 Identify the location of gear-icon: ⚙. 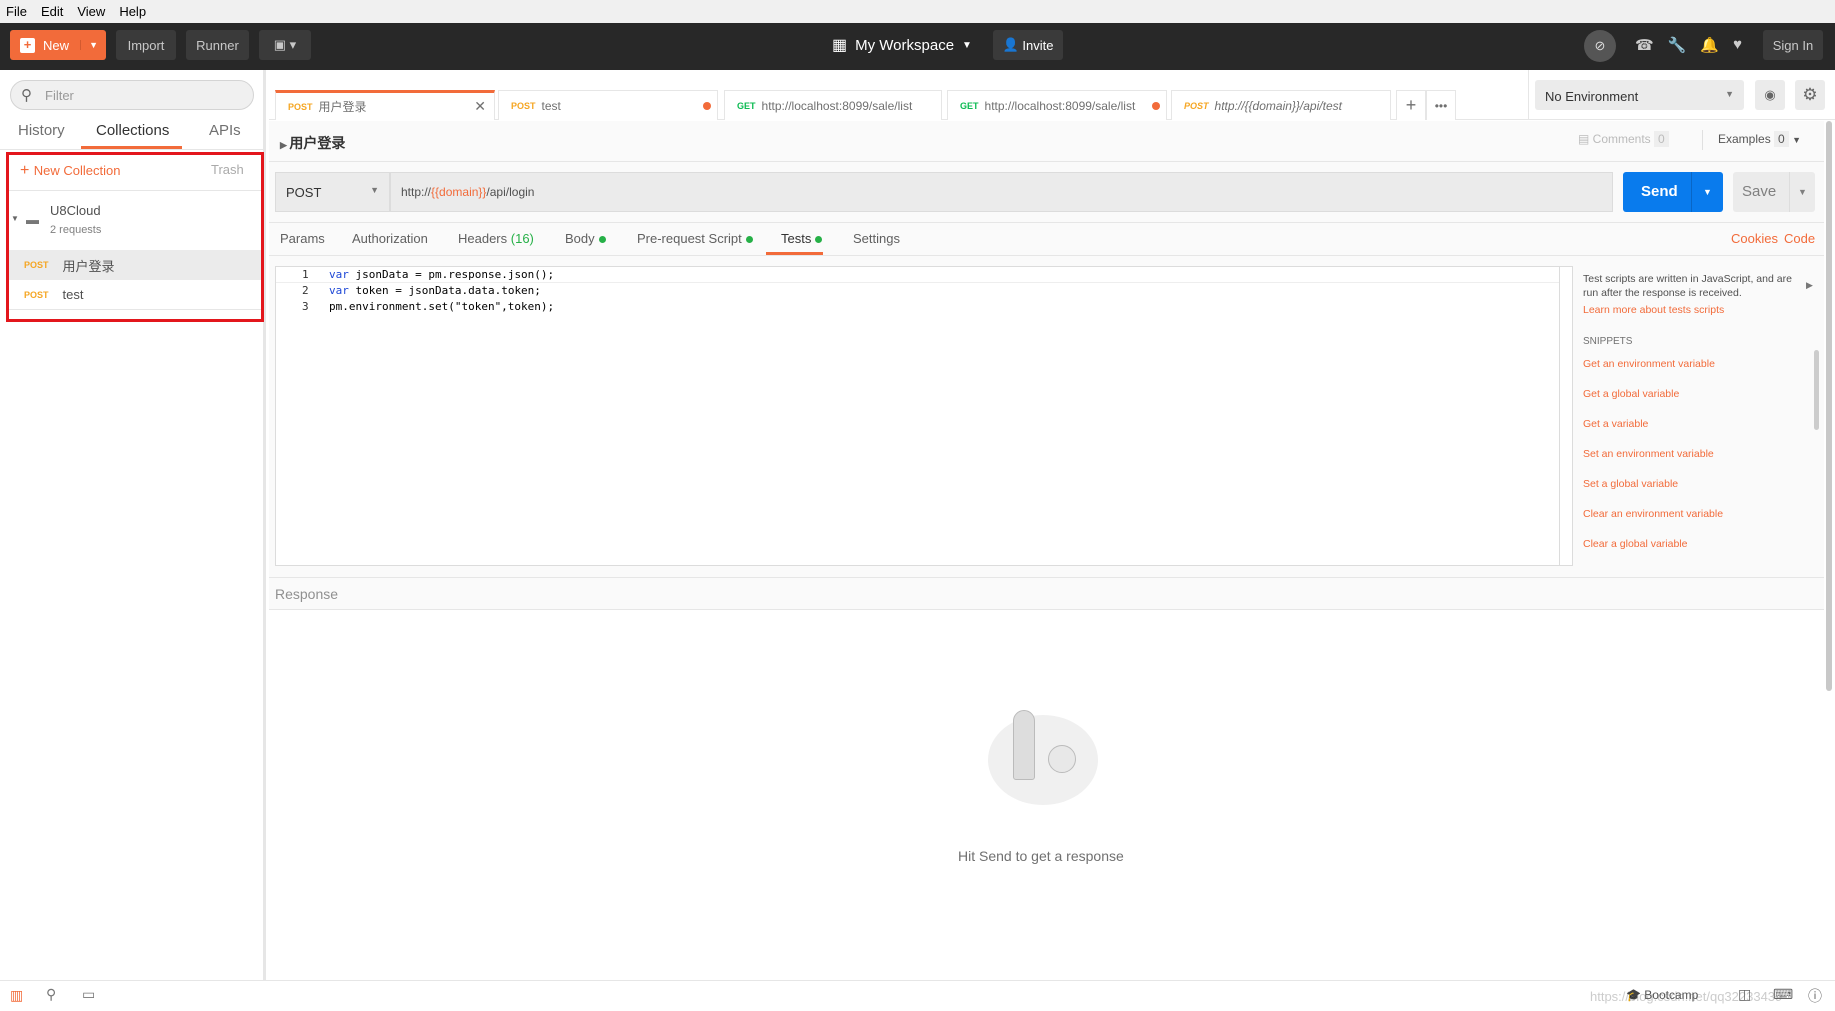
(1810, 95).